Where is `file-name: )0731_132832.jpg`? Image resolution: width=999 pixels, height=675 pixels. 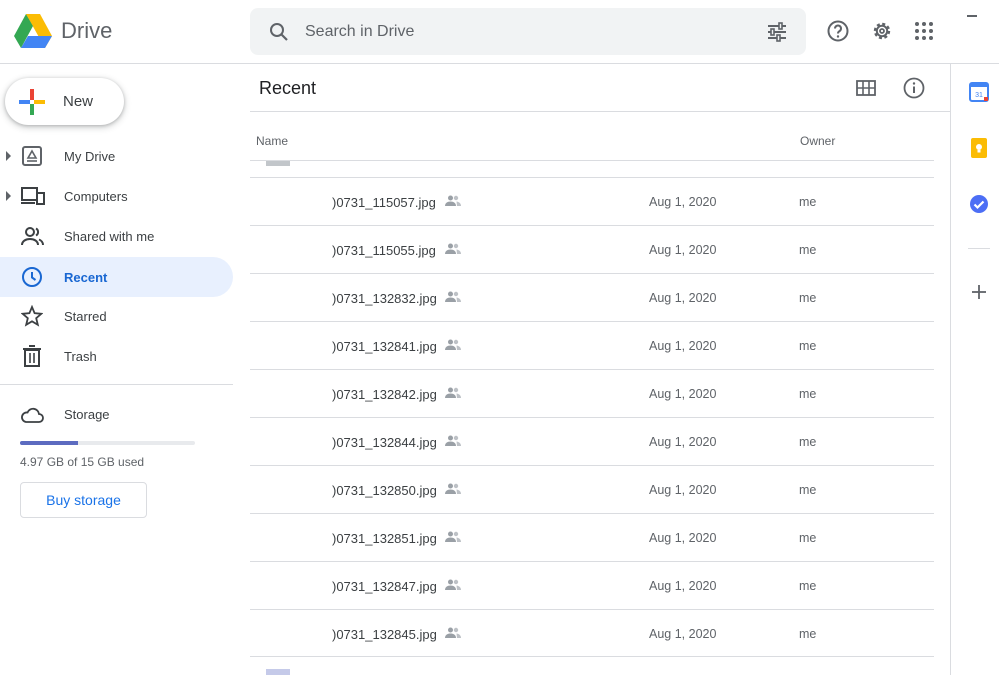
file-name: )0731_132832.jpg is located at coordinates (384, 298).